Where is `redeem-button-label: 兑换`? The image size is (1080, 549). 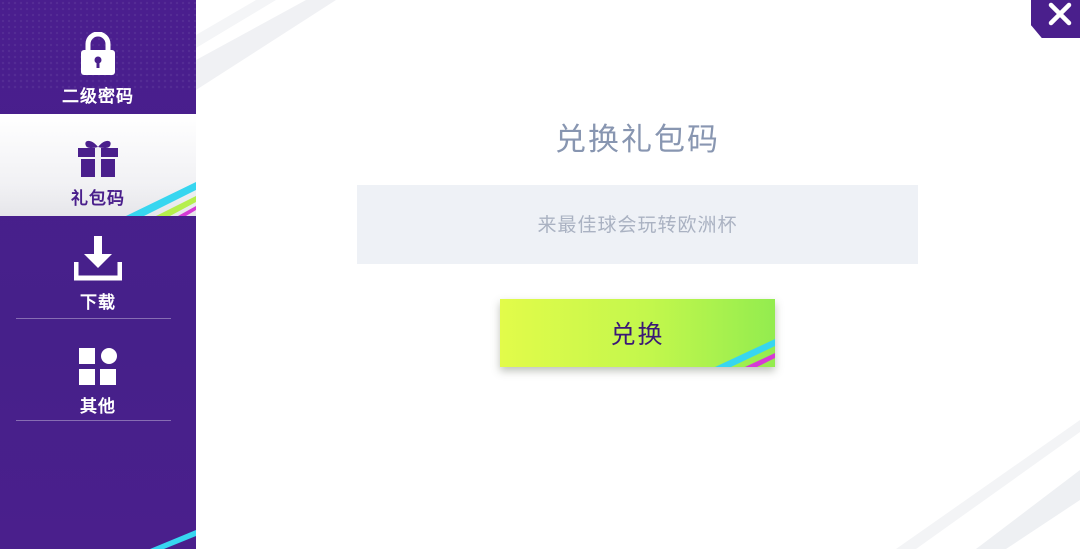
redeem-button-label: 兑换 is located at coordinates (637, 334).